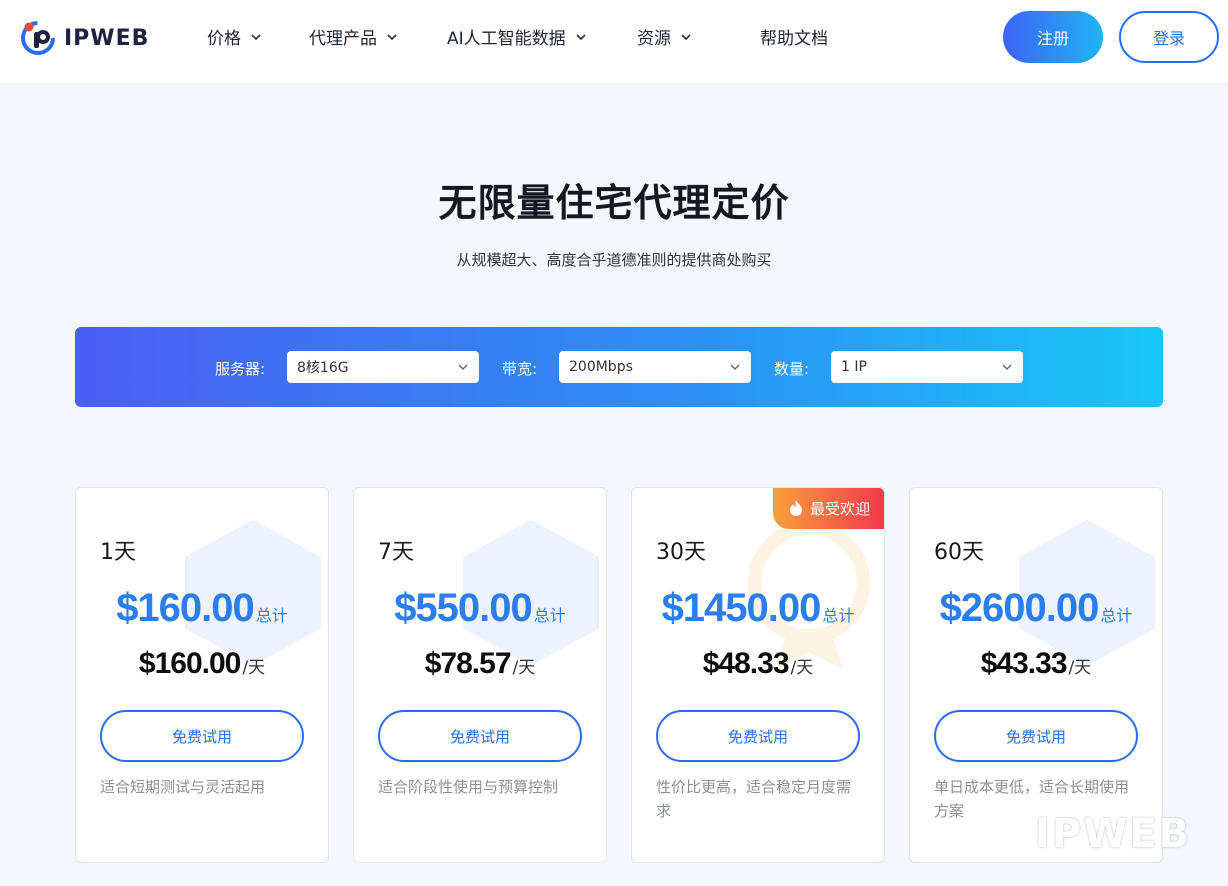 This screenshot has width=1228, height=886. I want to click on total-price: $550.00, so click(463, 608).